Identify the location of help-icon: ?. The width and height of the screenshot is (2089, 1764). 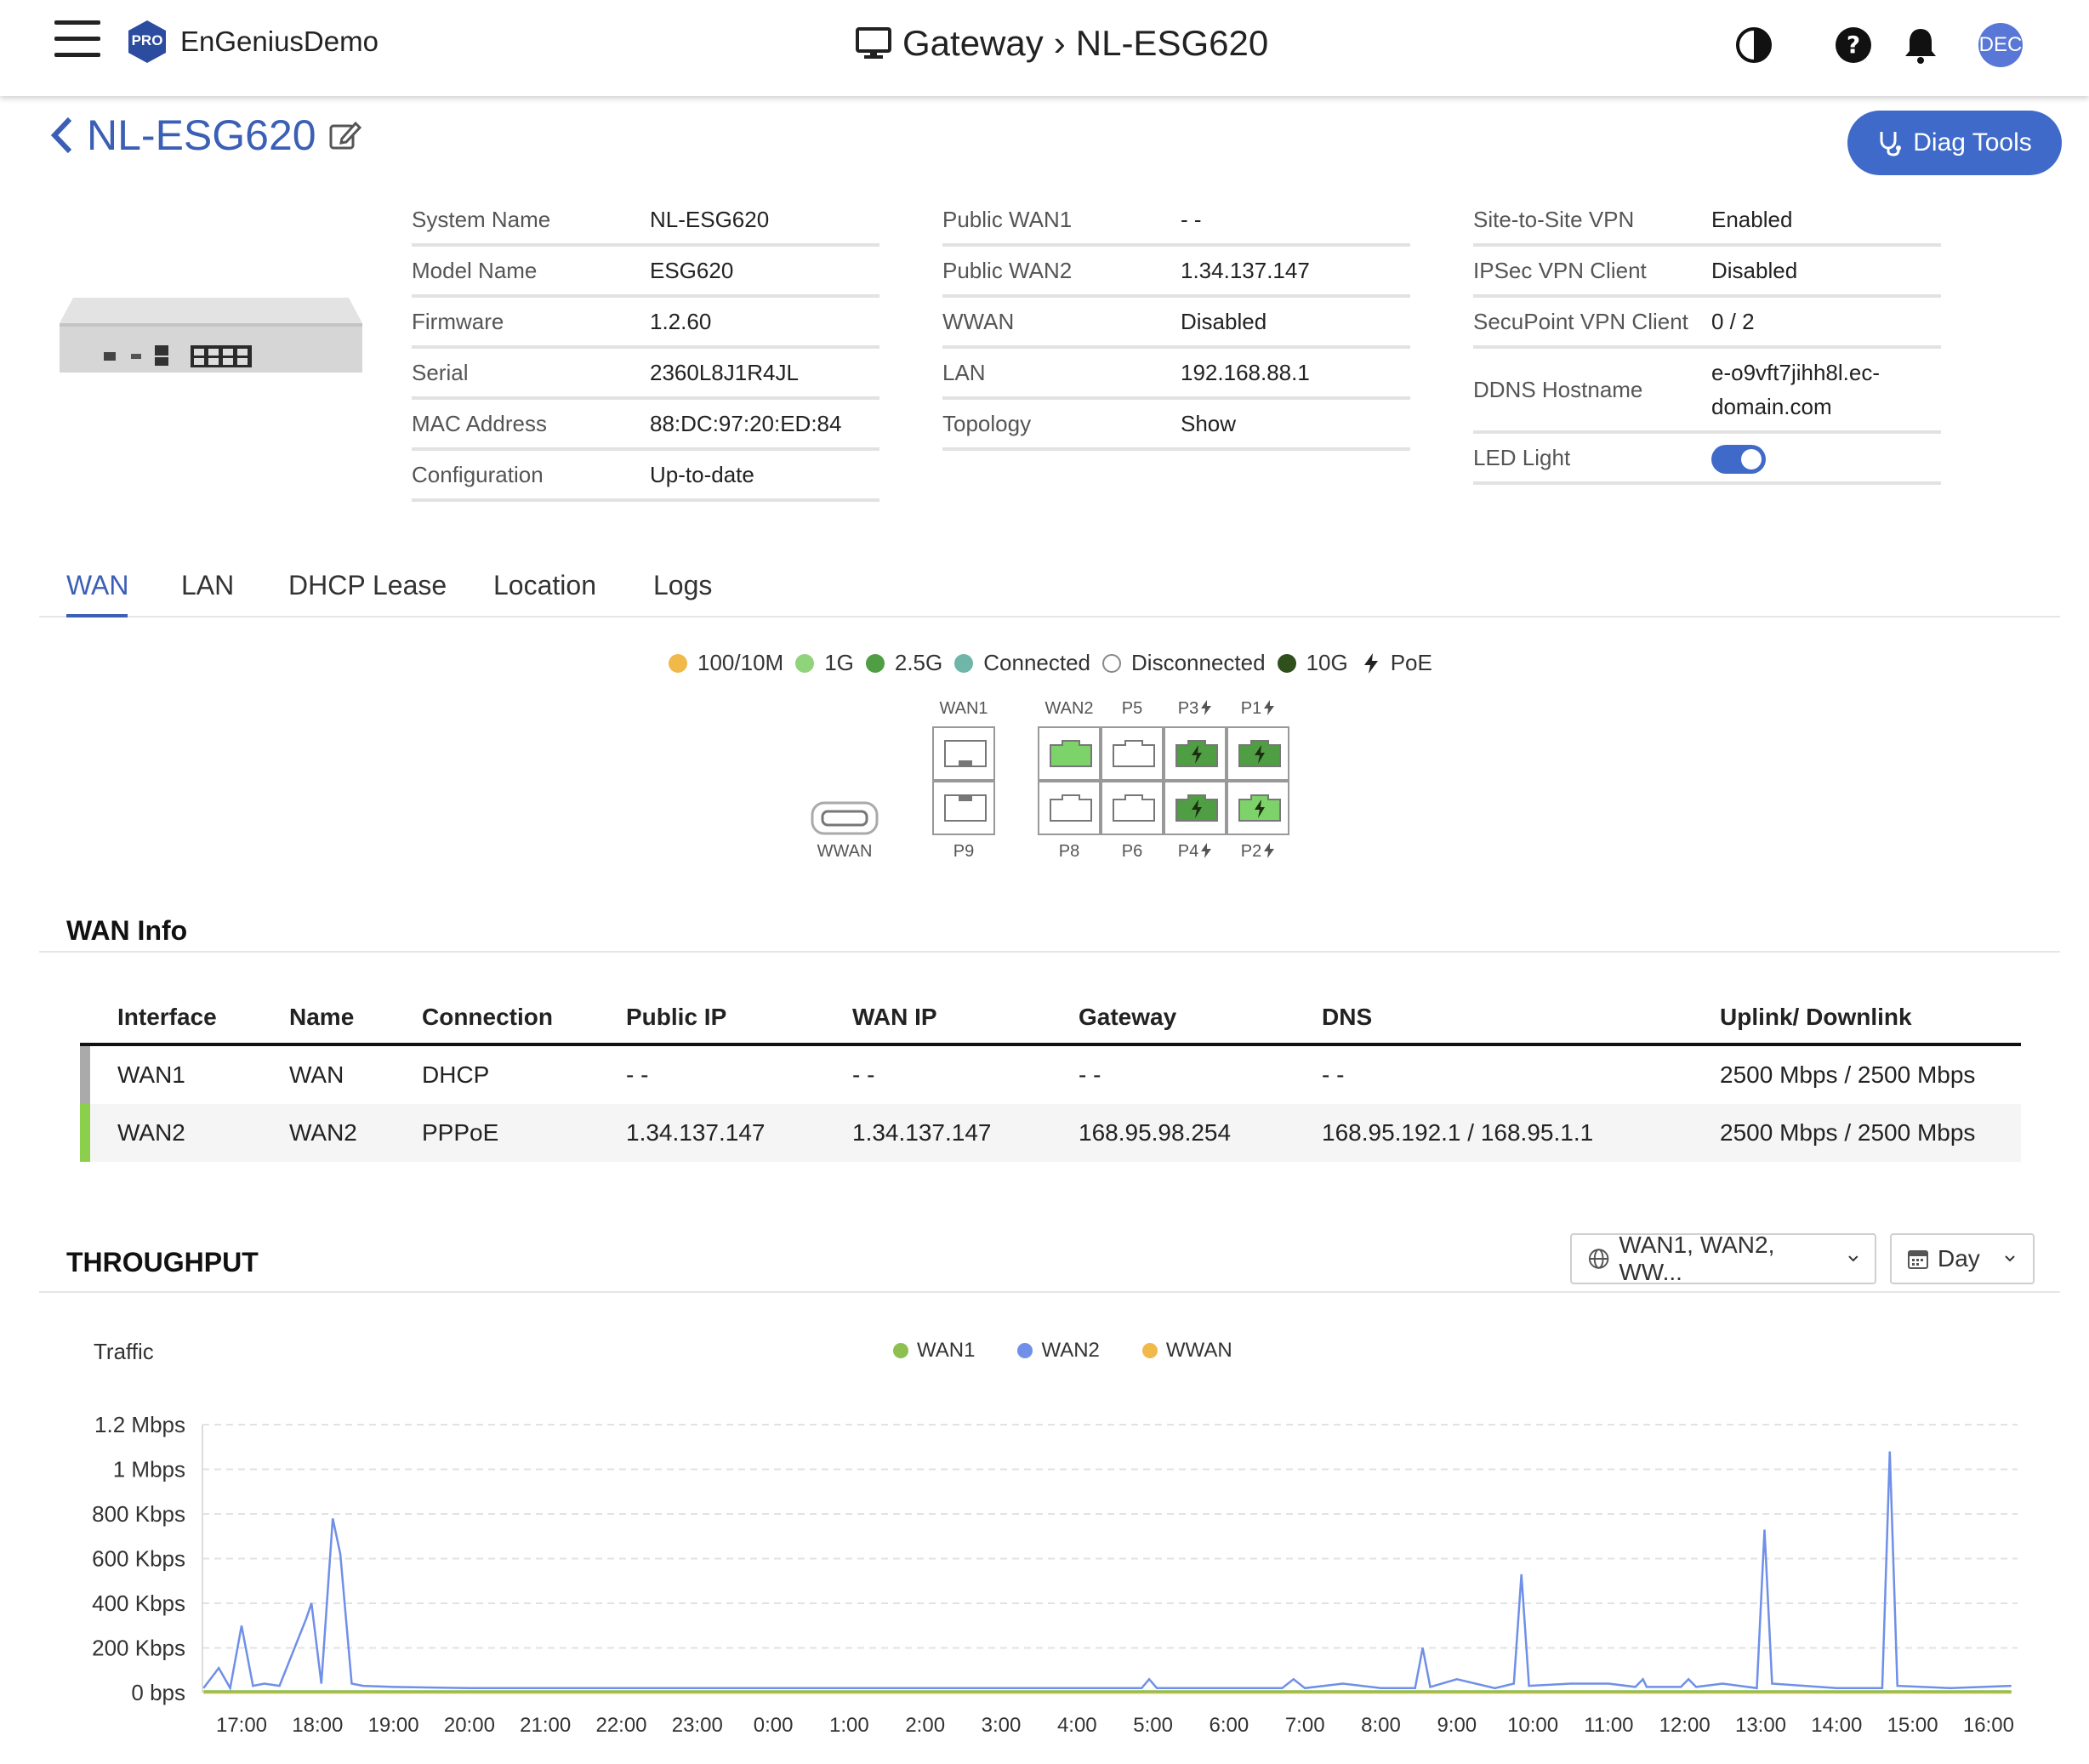
(1854, 45).